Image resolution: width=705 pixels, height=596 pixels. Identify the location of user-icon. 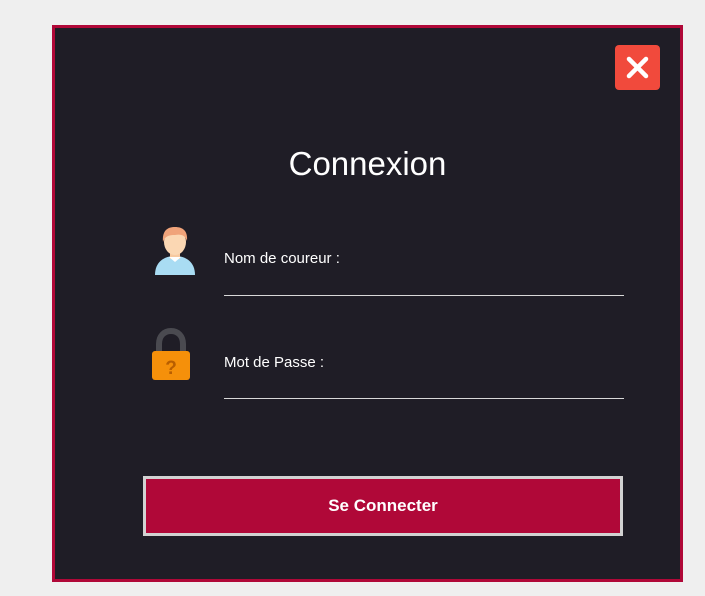
(175, 251).